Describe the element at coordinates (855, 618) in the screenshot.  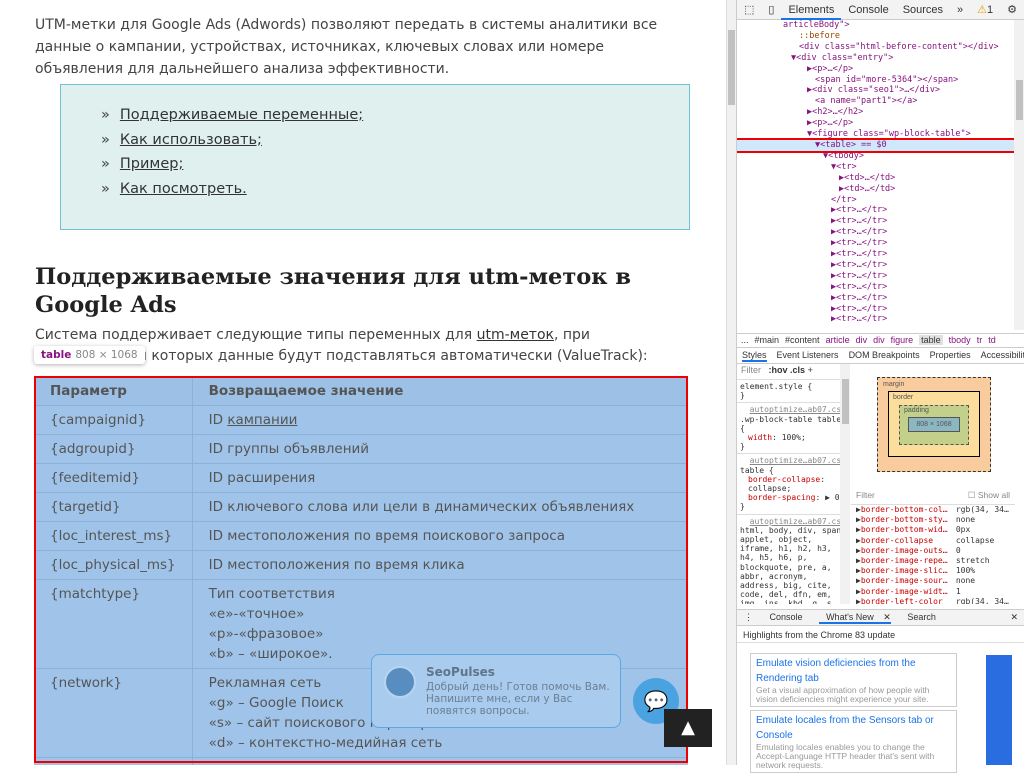
I see `drawer-tab-whats-new: What's New ✕` at that location.